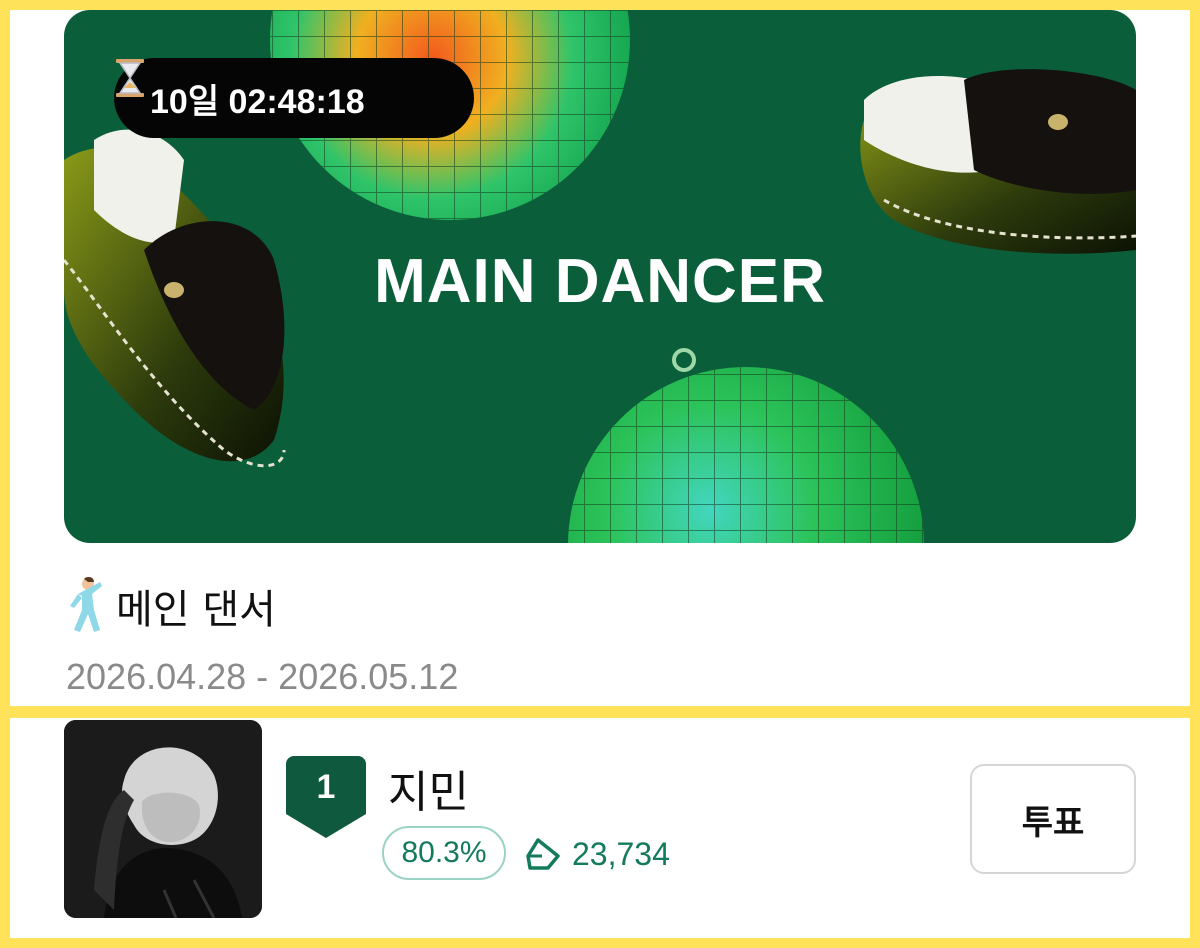 The height and width of the screenshot is (948, 1200). What do you see at coordinates (998, 161) in the screenshot?
I see `loafer-right` at bounding box center [998, 161].